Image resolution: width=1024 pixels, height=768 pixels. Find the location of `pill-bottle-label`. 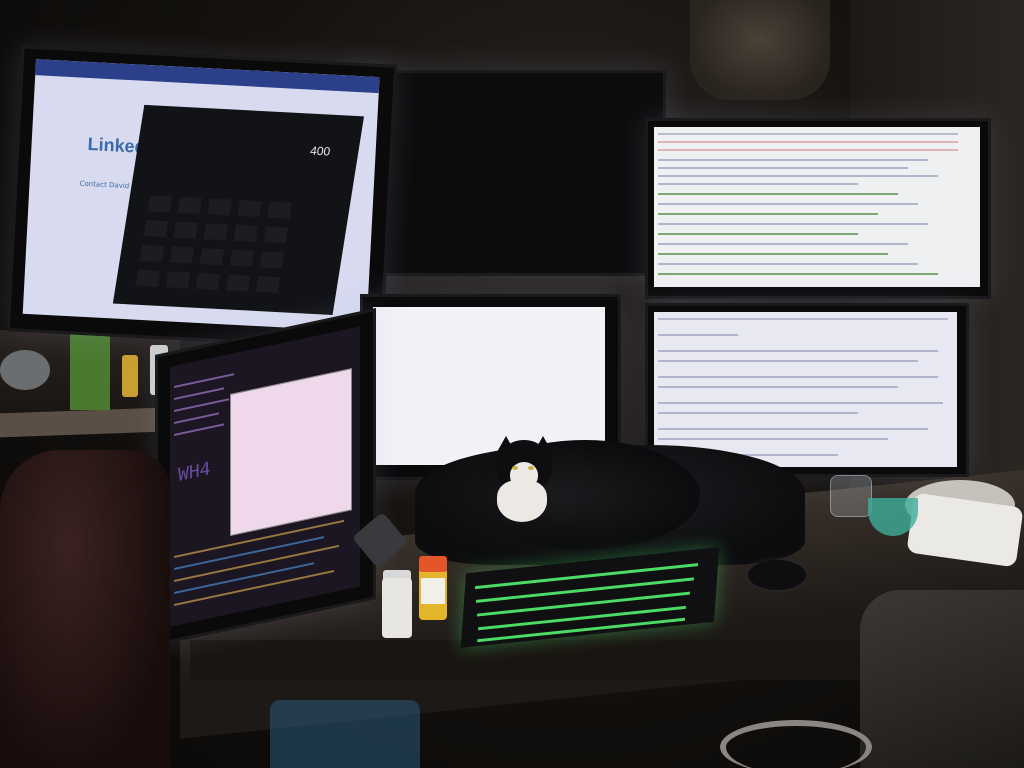

pill-bottle-label is located at coordinates (433, 591).